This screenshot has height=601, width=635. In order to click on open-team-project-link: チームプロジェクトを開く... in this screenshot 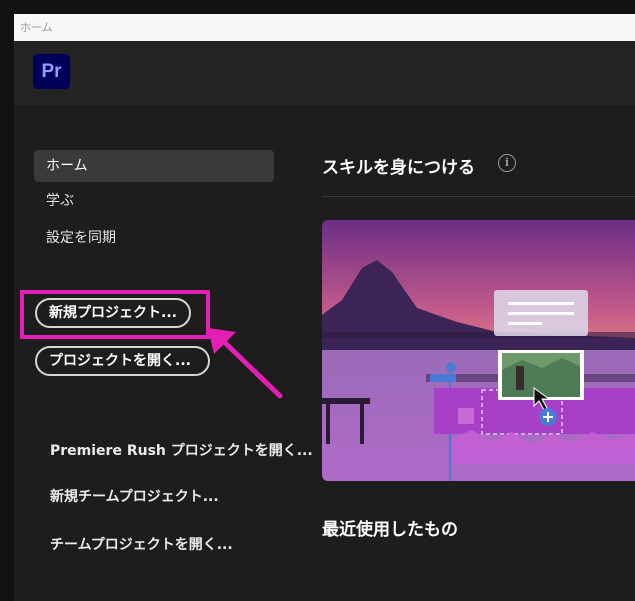, I will do `click(141, 544)`.